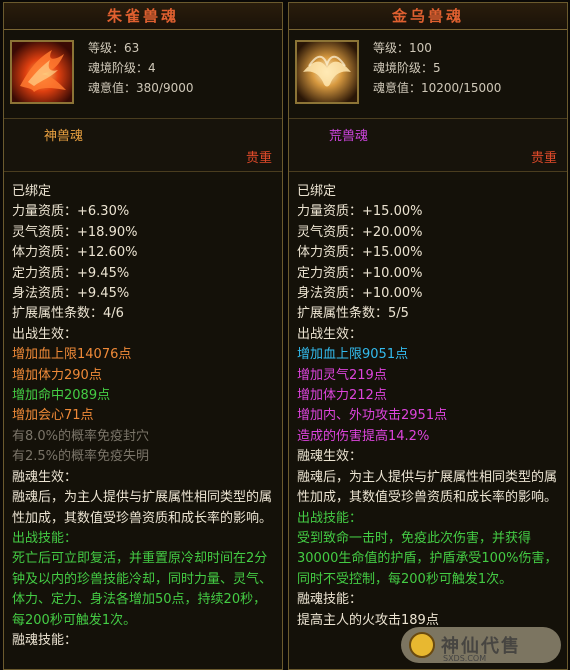  What do you see at coordinates (71, 273) in the screenshot?
I see `attribute-line: 定力资质：+9.45%` at bounding box center [71, 273].